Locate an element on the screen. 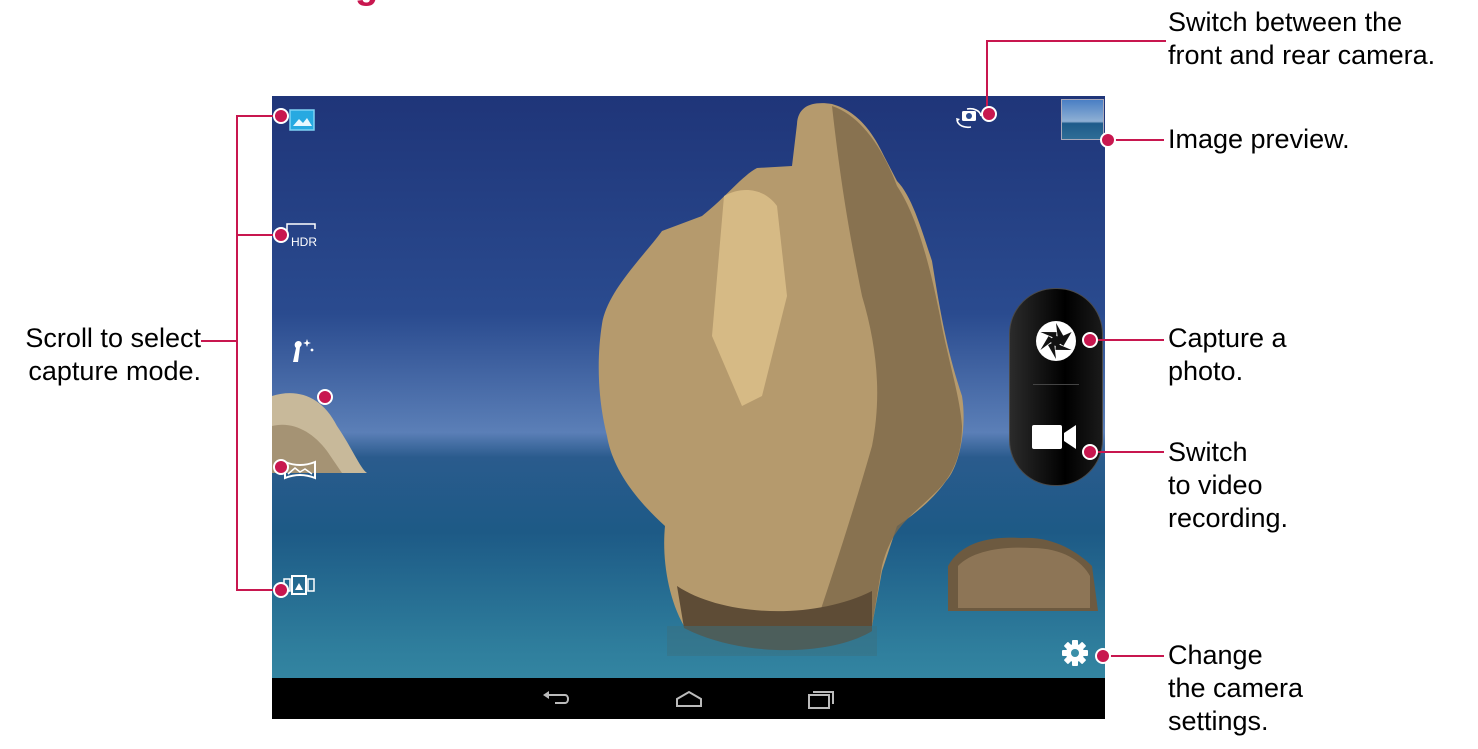 This screenshot has height=749, width=1478. hdr-mode-icon: HDR is located at coordinates (302, 235).